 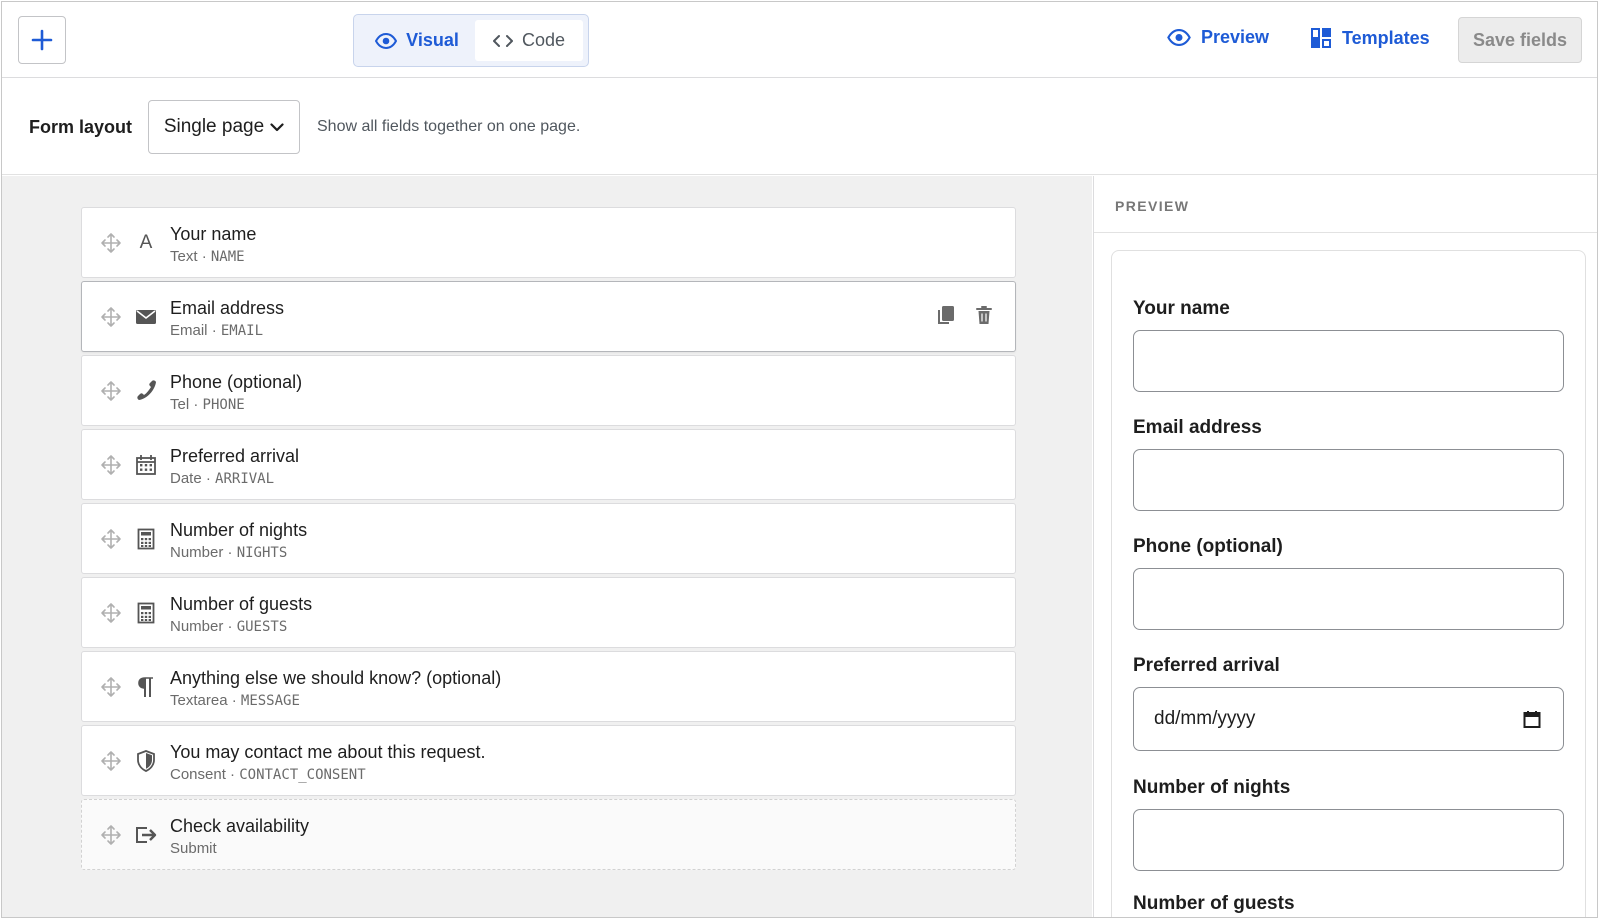 I want to click on field-title: Number of guests, so click(x=241, y=604).